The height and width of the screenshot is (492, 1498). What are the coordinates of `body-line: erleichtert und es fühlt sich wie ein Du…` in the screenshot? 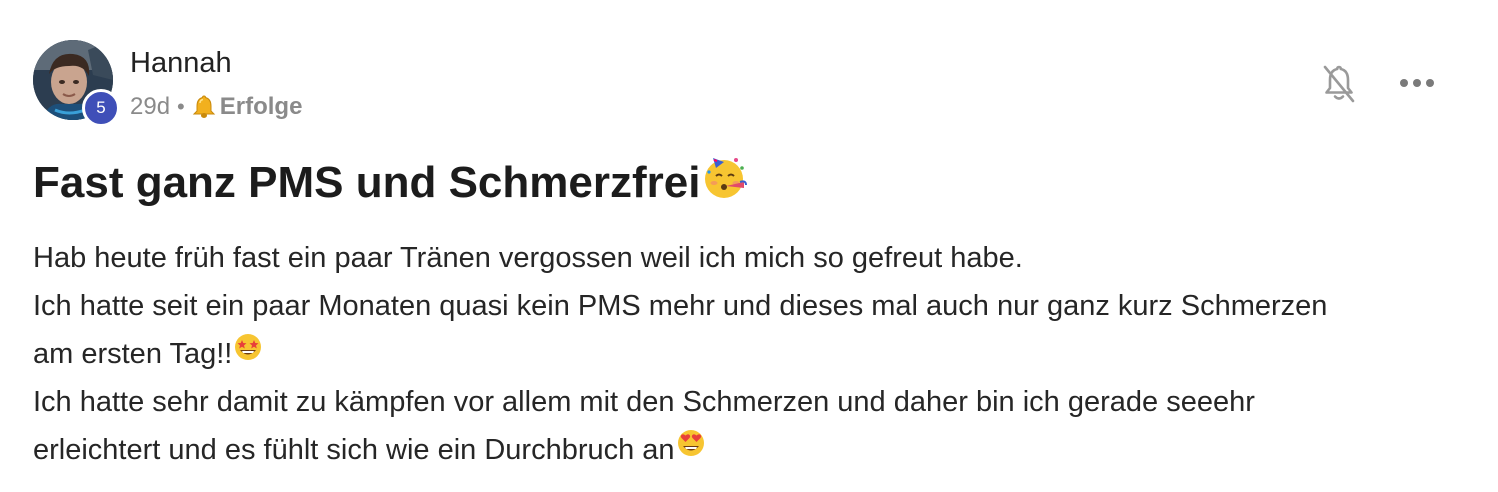 It's located at (753, 450).